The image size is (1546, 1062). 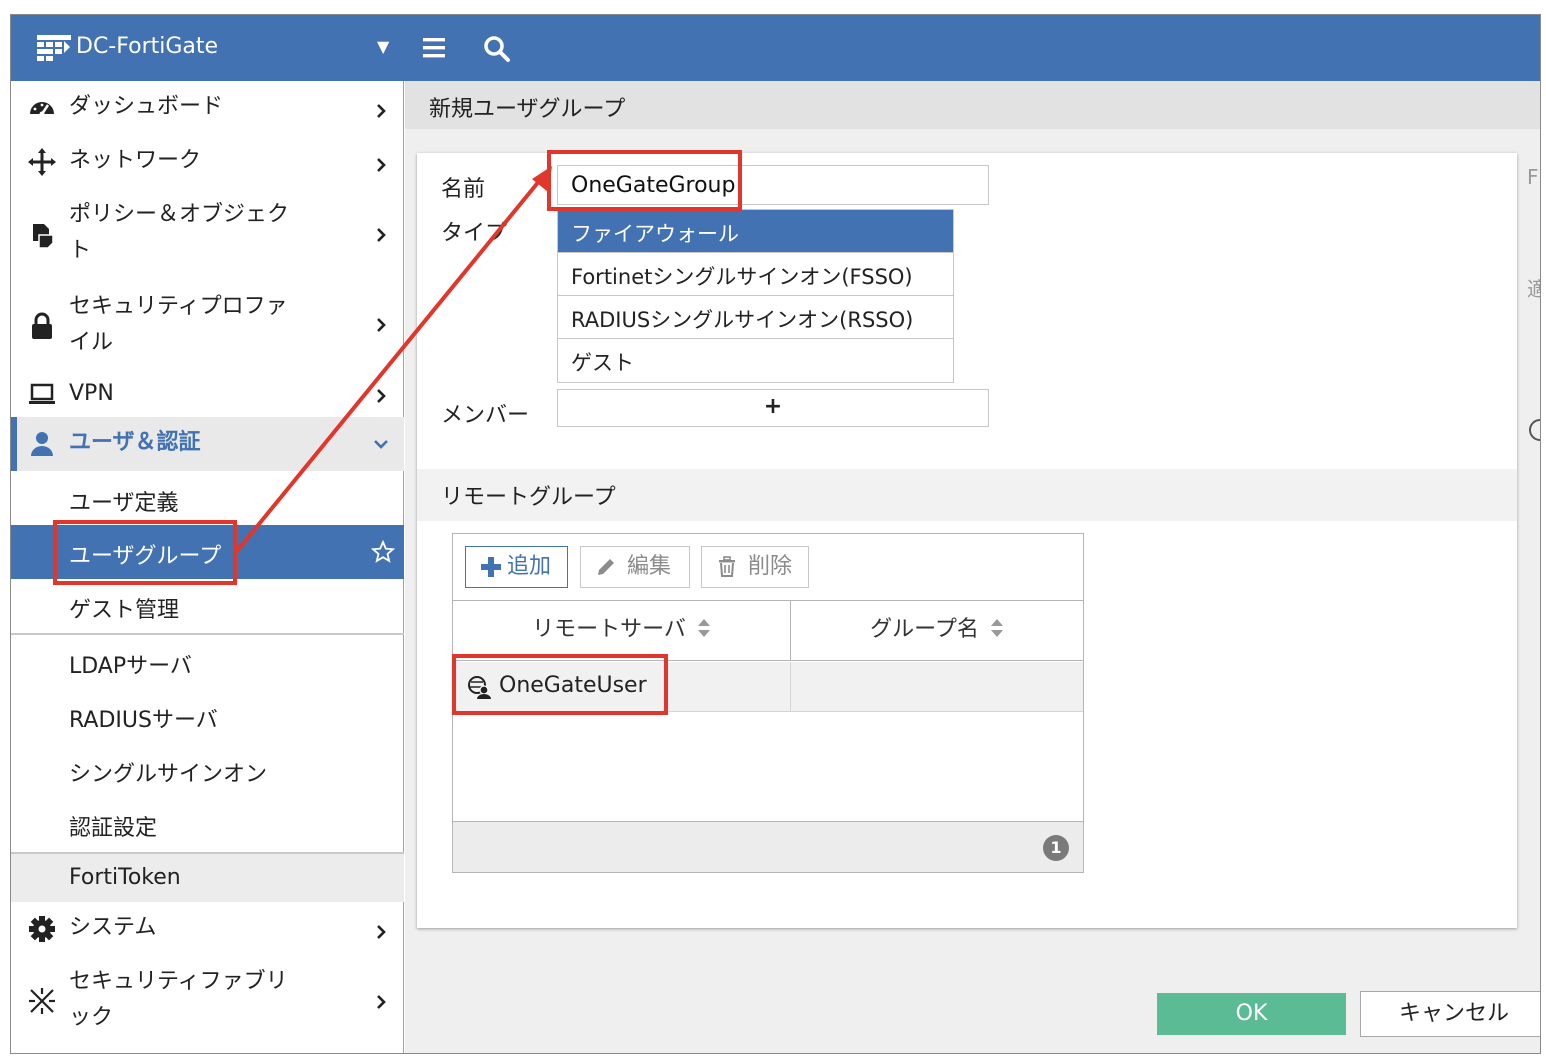 What do you see at coordinates (42, 162) in the screenshot?
I see `network-icon` at bounding box center [42, 162].